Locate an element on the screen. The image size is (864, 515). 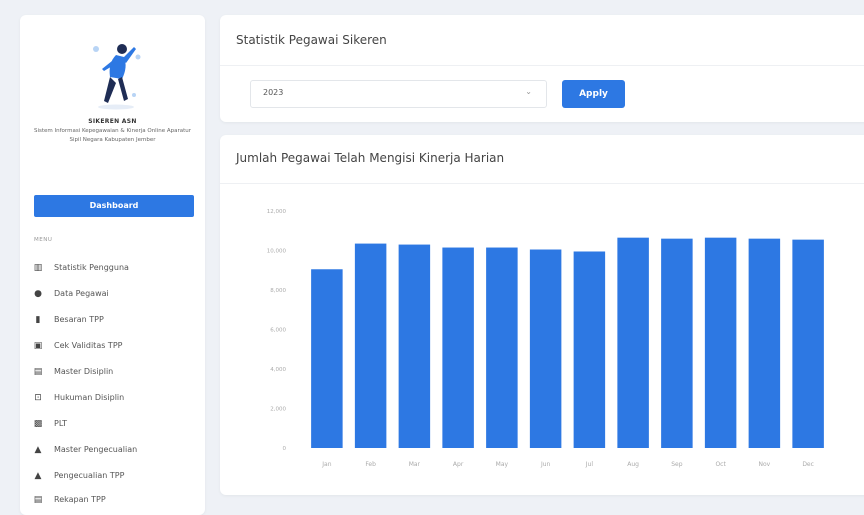
bar-jun is located at coordinates (545, 348).